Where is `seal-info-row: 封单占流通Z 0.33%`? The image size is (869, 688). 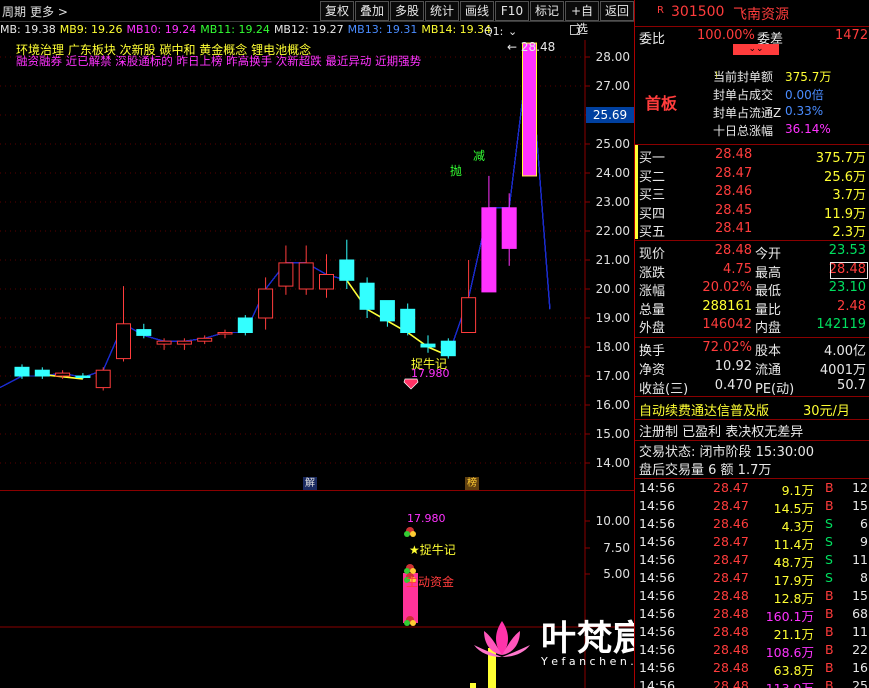
seal-info-row: 封单占流通Z 0.33% is located at coordinates (752, 113).